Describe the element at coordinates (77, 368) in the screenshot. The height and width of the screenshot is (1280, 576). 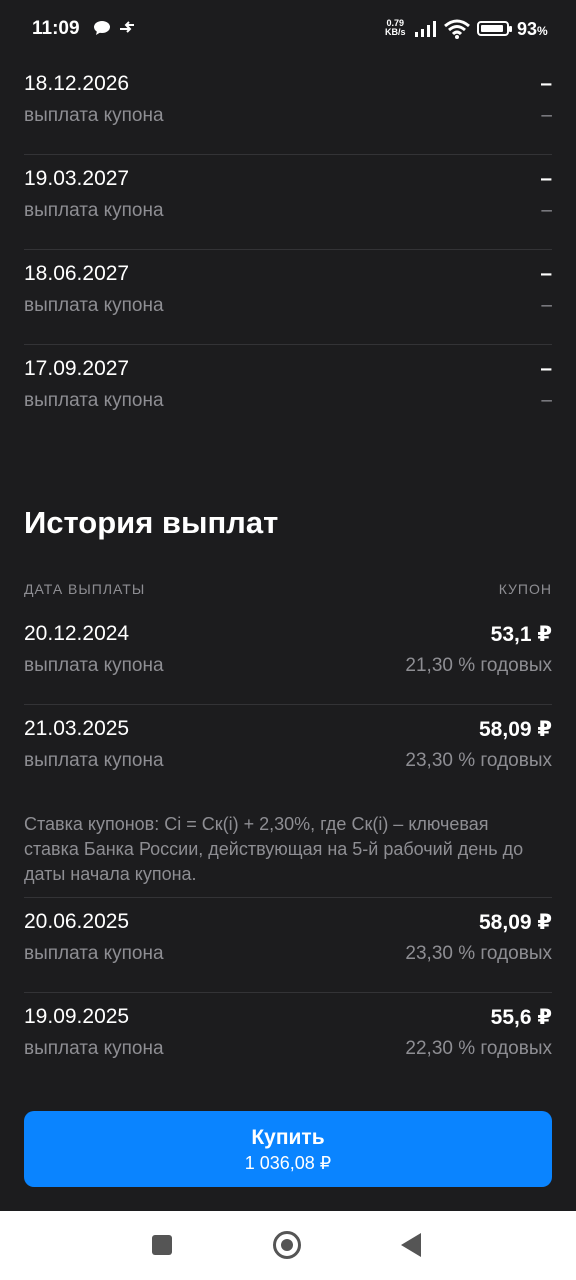
I see `coupon-date: 17.09.2027` at that location.